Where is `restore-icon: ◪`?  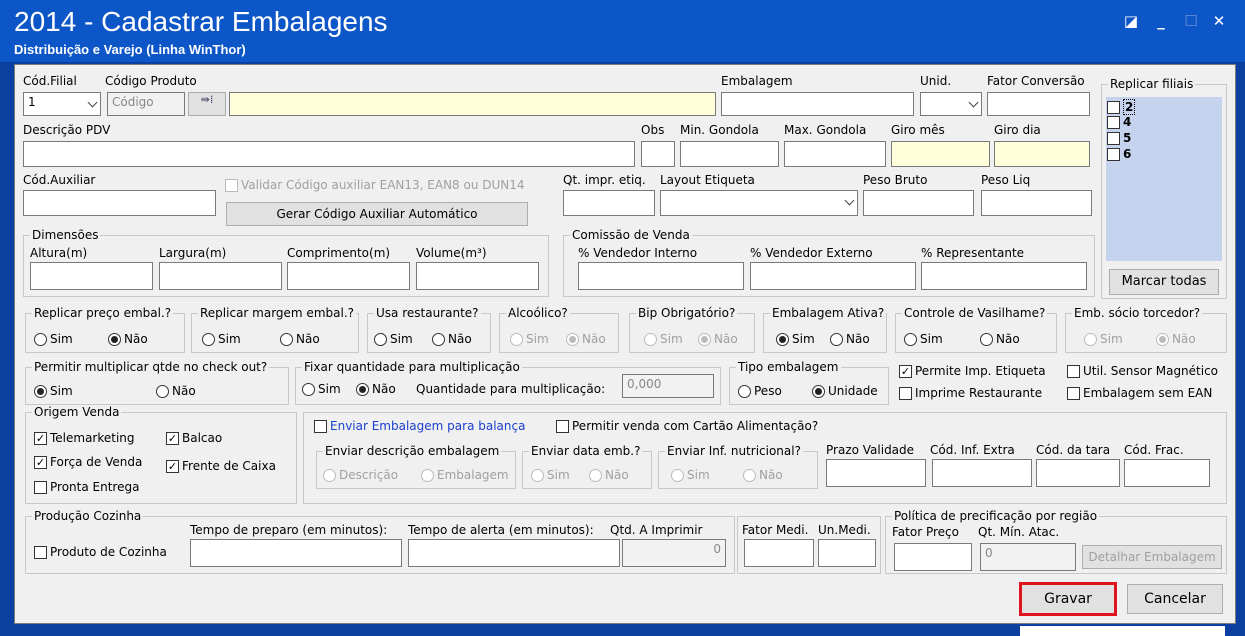 restore-icon: ◪ is located at coordinates (1131, 21).